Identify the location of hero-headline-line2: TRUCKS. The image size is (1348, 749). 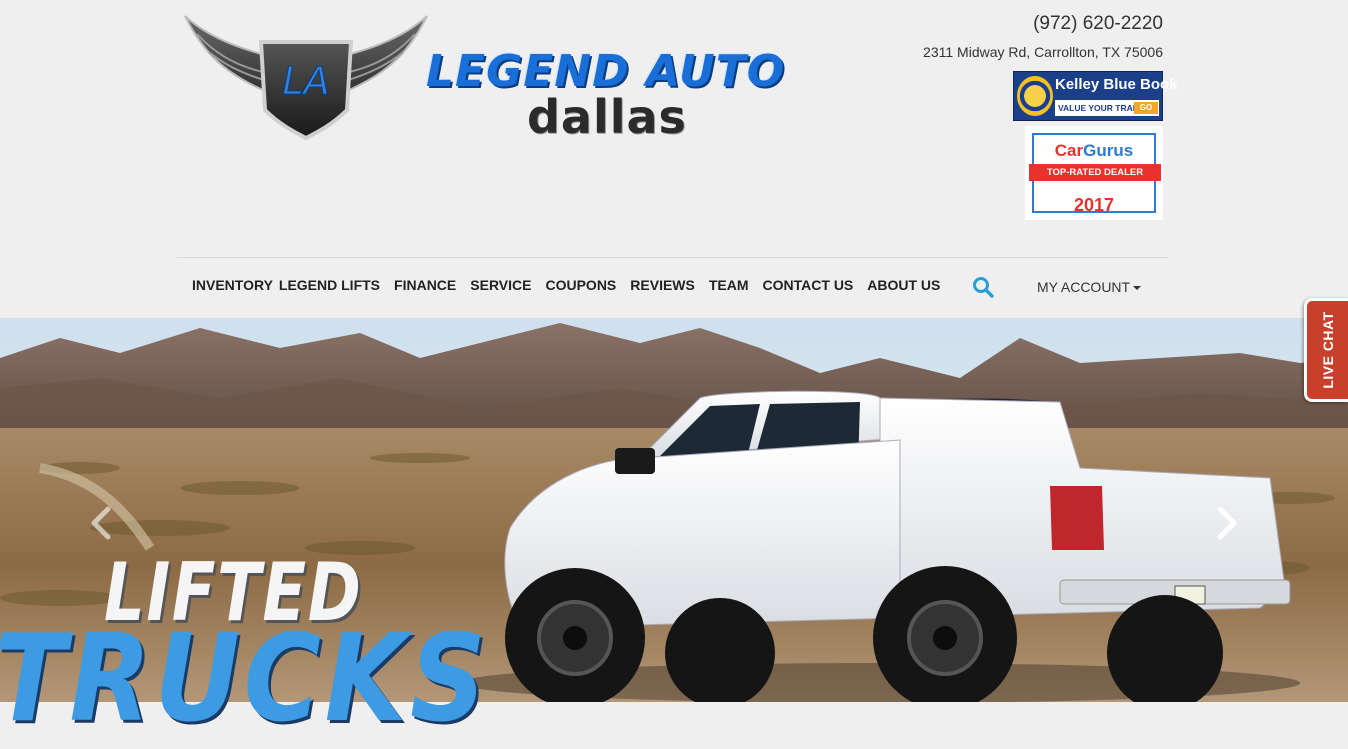
(245, 679).